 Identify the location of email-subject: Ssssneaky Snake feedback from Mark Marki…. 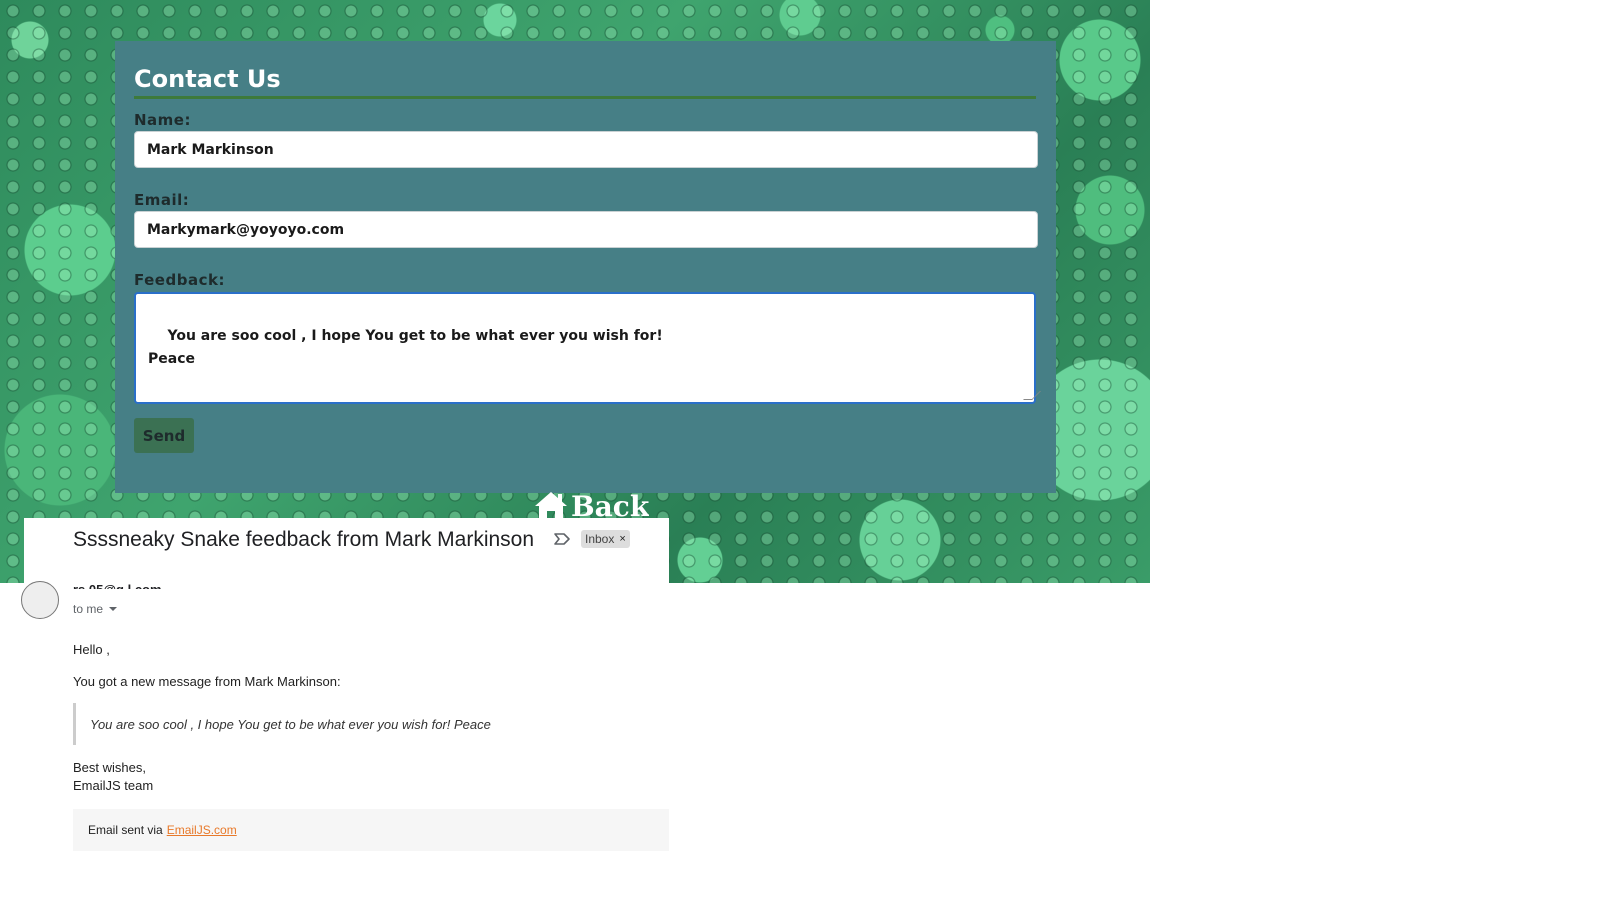
(304, 539).